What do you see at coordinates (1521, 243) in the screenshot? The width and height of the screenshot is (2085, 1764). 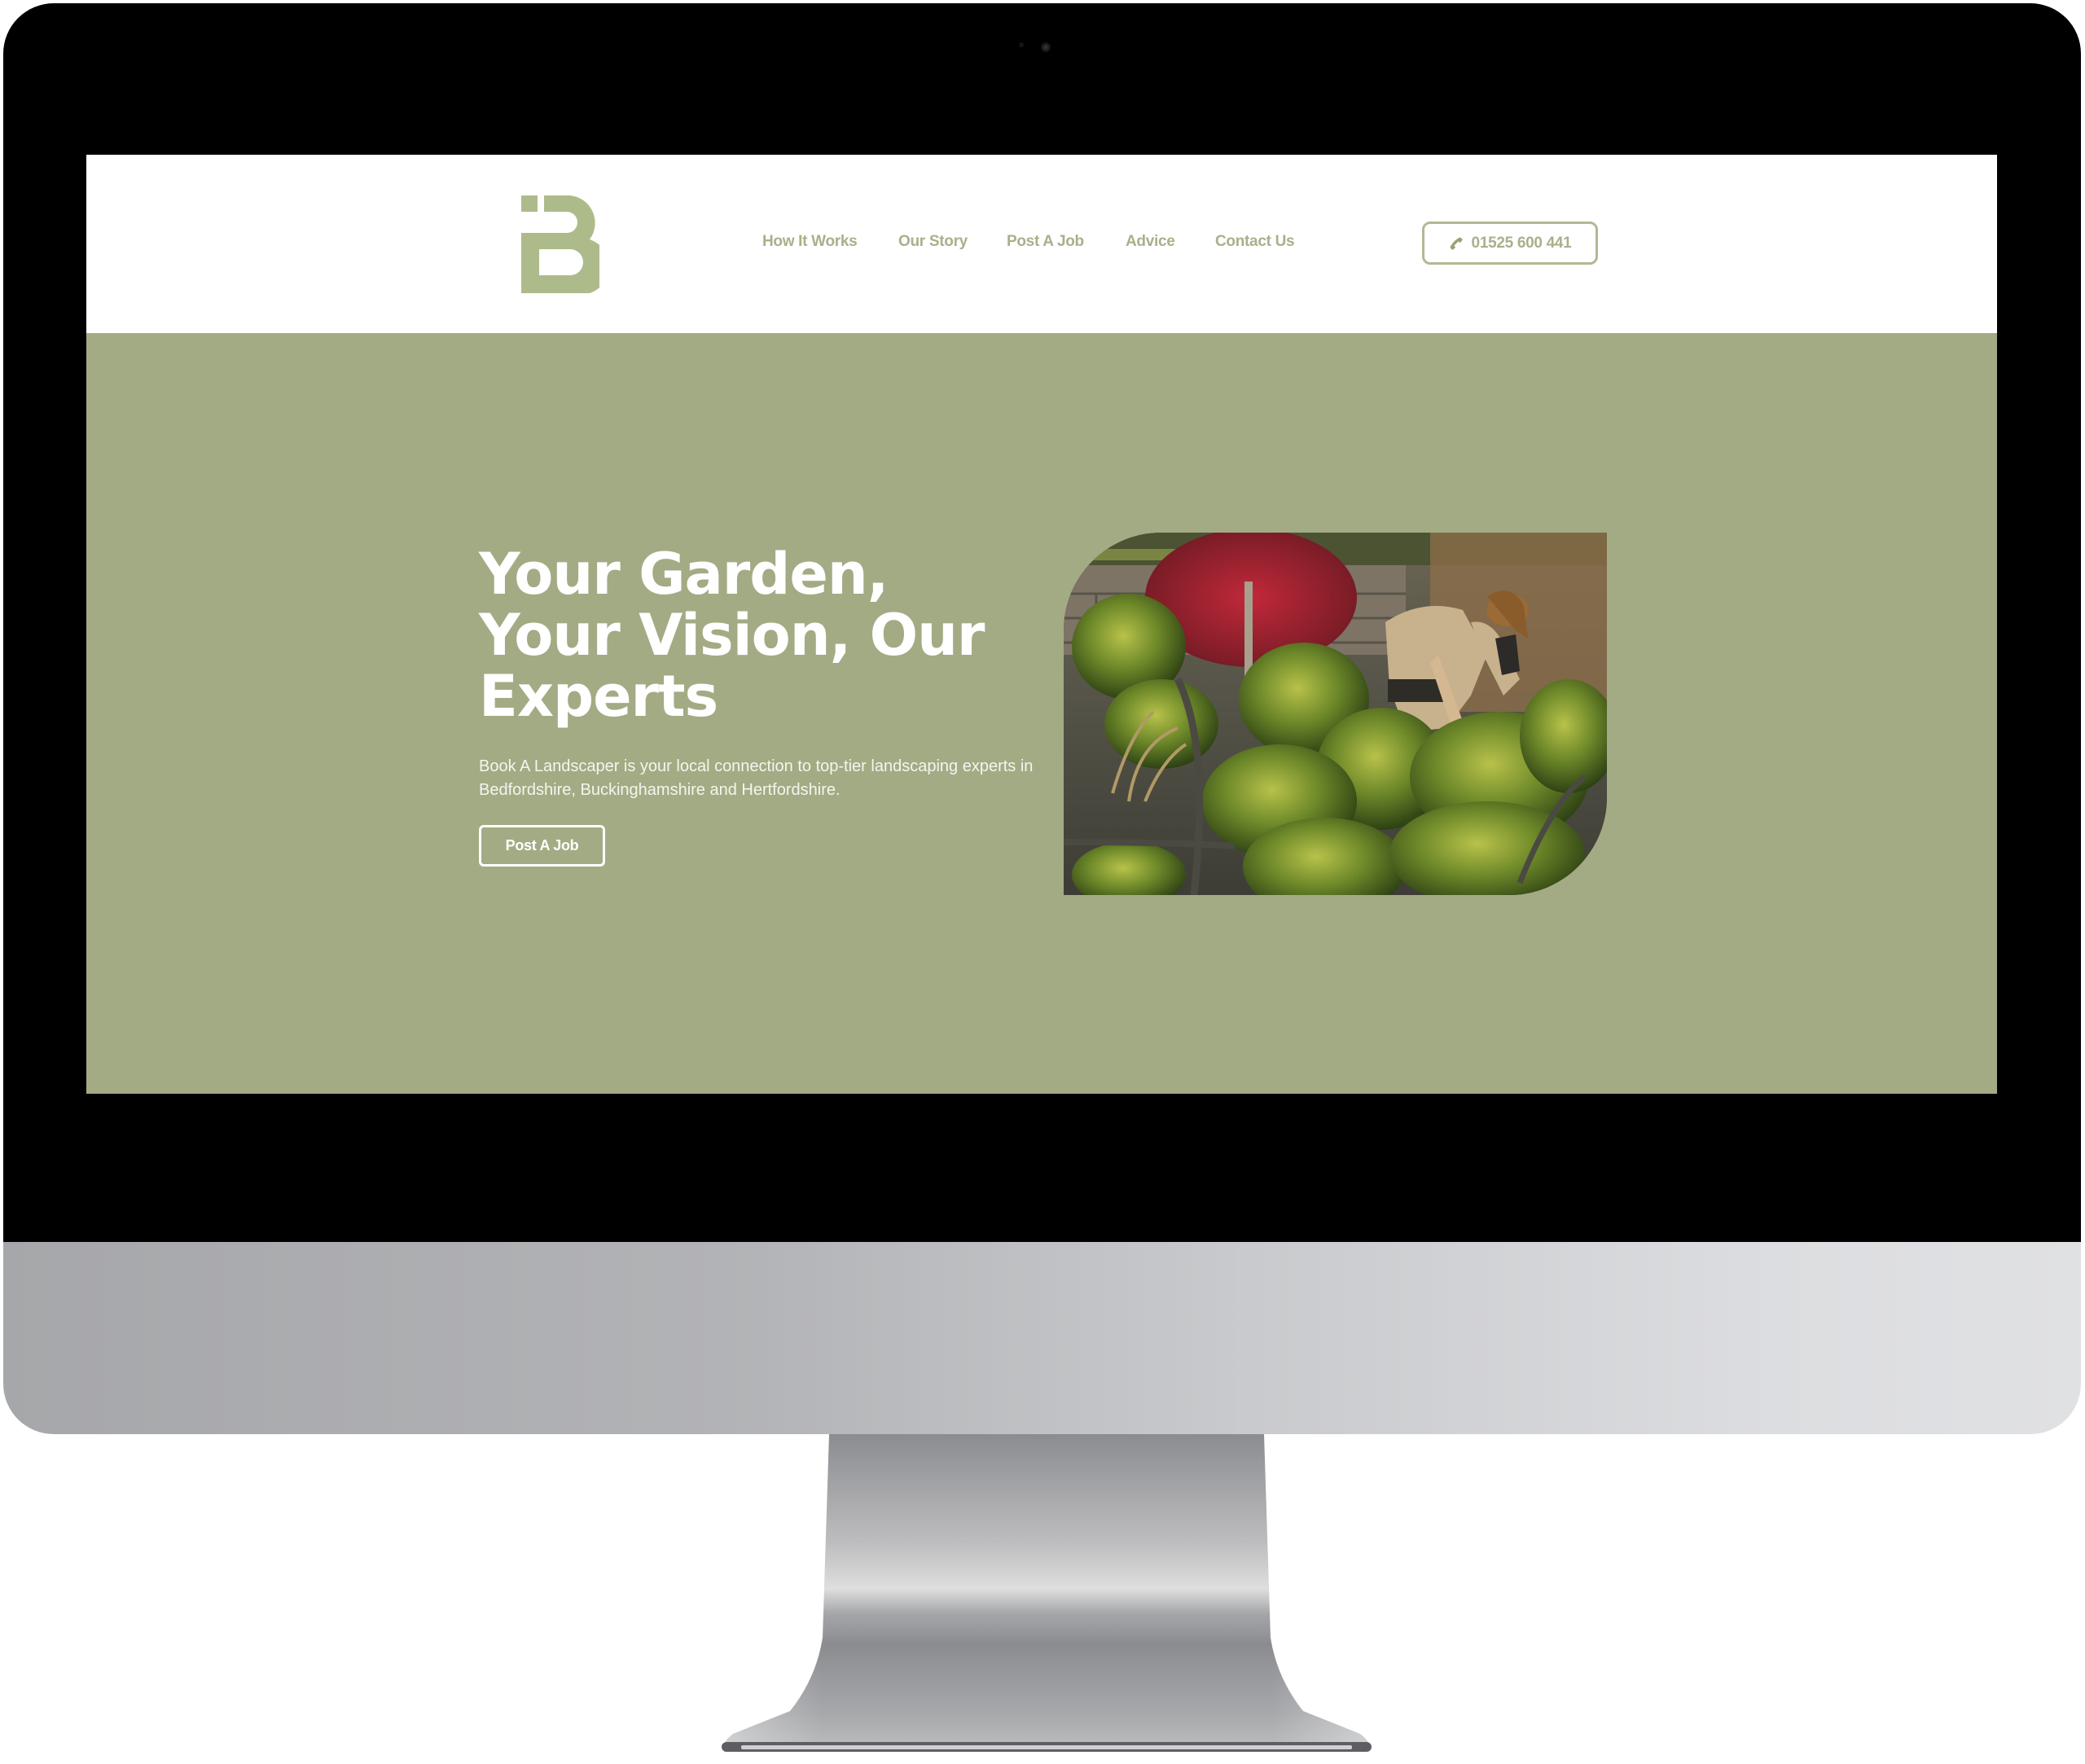 I see `phone-number: 01525 600 441` at bounding box center [1521, 243].